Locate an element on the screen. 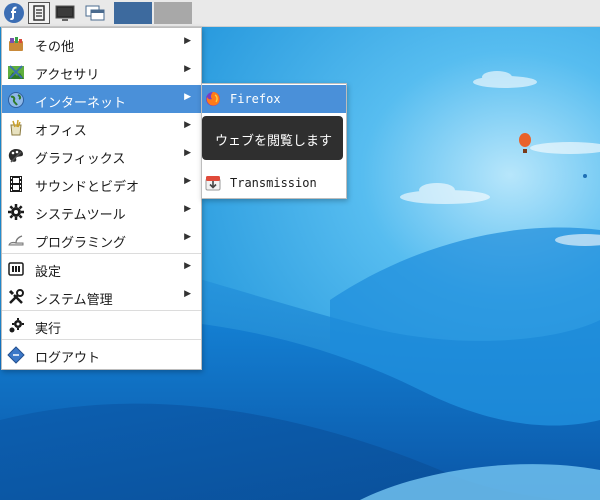 This screenshot has width=600, height=500. menu-item-graphics: グラフィックス ▶ is located at coordinates (101, 155).